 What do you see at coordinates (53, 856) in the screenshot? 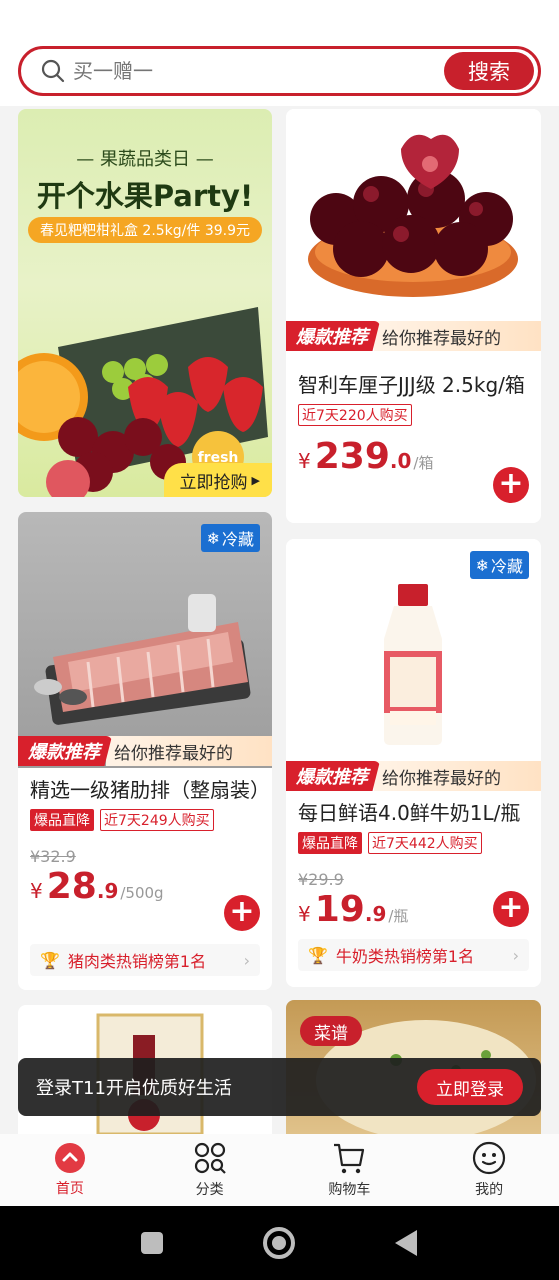
I see `original-price: ¥32.9` at bounding box center [53, 856].